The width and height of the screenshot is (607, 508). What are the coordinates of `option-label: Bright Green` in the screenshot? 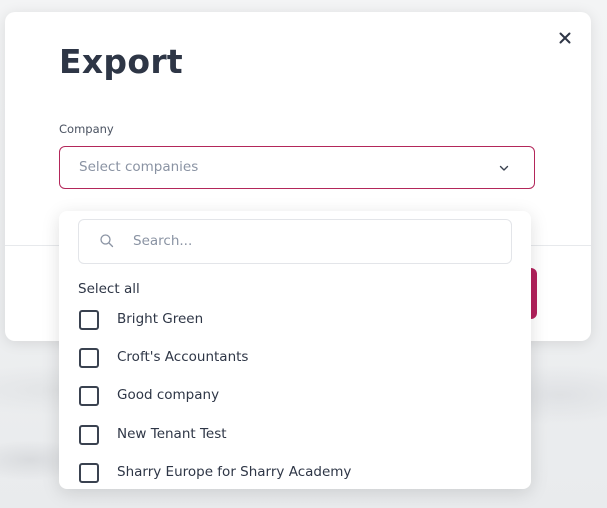 It's located at (160, 319).